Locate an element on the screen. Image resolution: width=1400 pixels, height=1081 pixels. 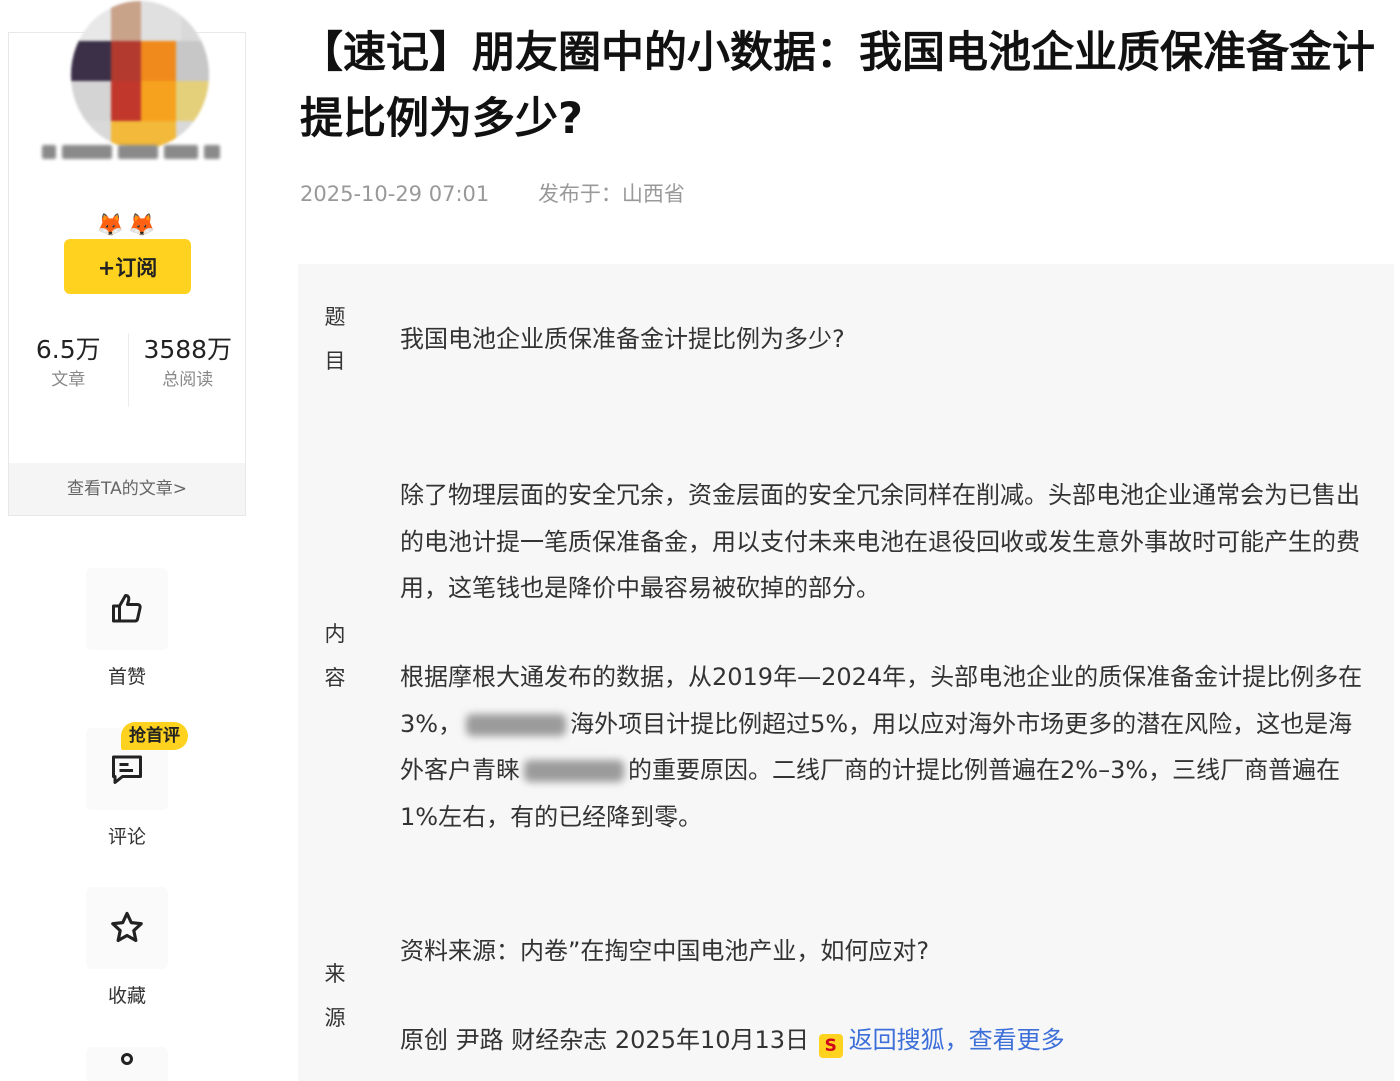
share-action is located at coordinates (127, 1064).